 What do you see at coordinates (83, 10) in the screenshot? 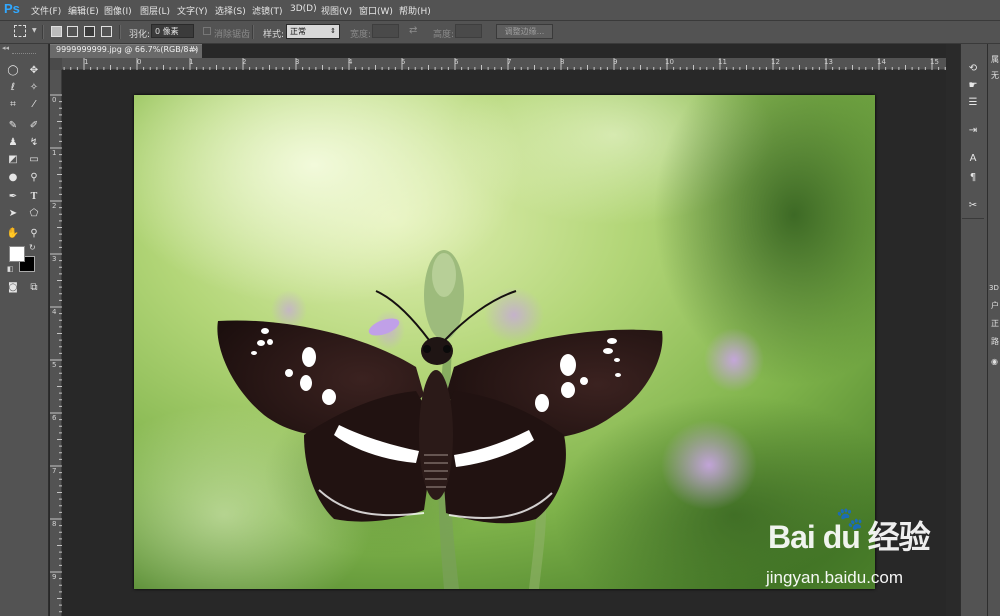
I see `menu-edit: 编辑(E)` at bounding box center [83, 10].